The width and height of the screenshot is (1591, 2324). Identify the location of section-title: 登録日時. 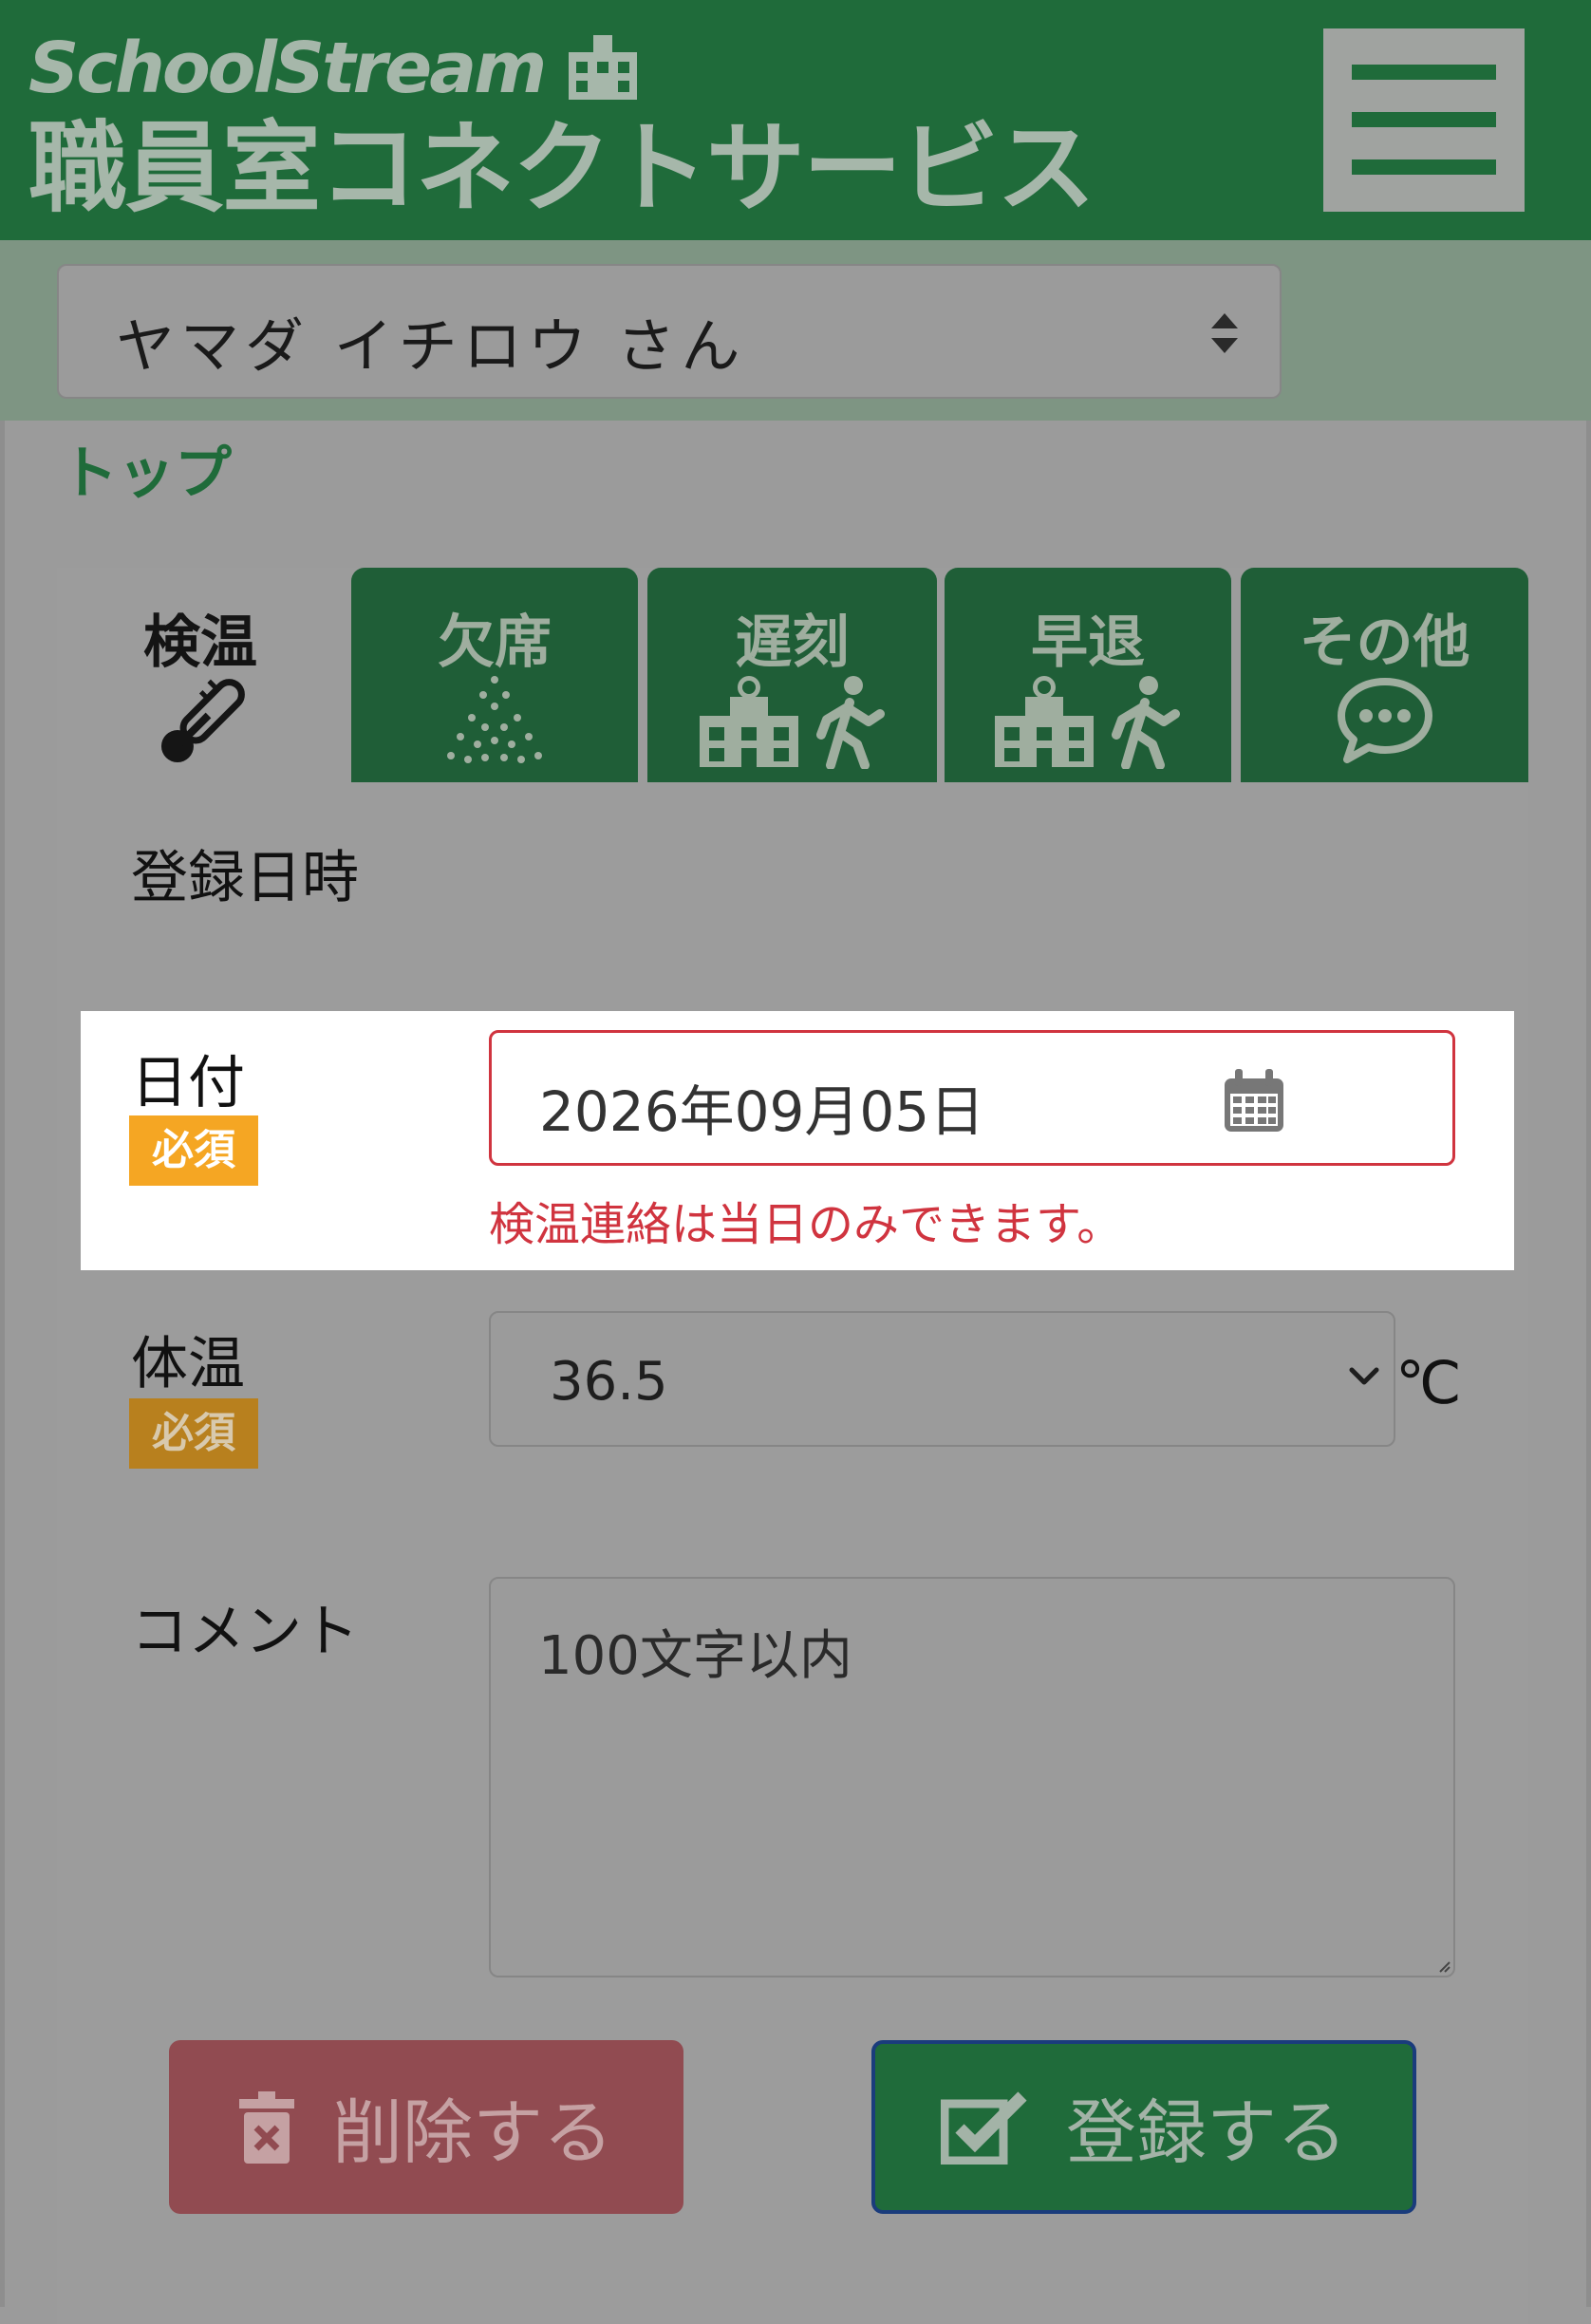
(245, 878).